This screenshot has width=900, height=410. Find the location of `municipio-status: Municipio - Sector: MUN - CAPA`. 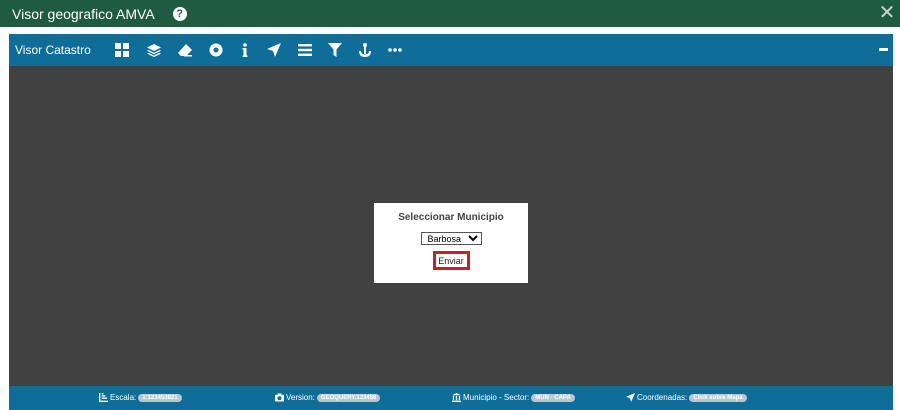

municipio-status: Municipio - Sector: MUN - CAPA is located at coordinates (513, 397).